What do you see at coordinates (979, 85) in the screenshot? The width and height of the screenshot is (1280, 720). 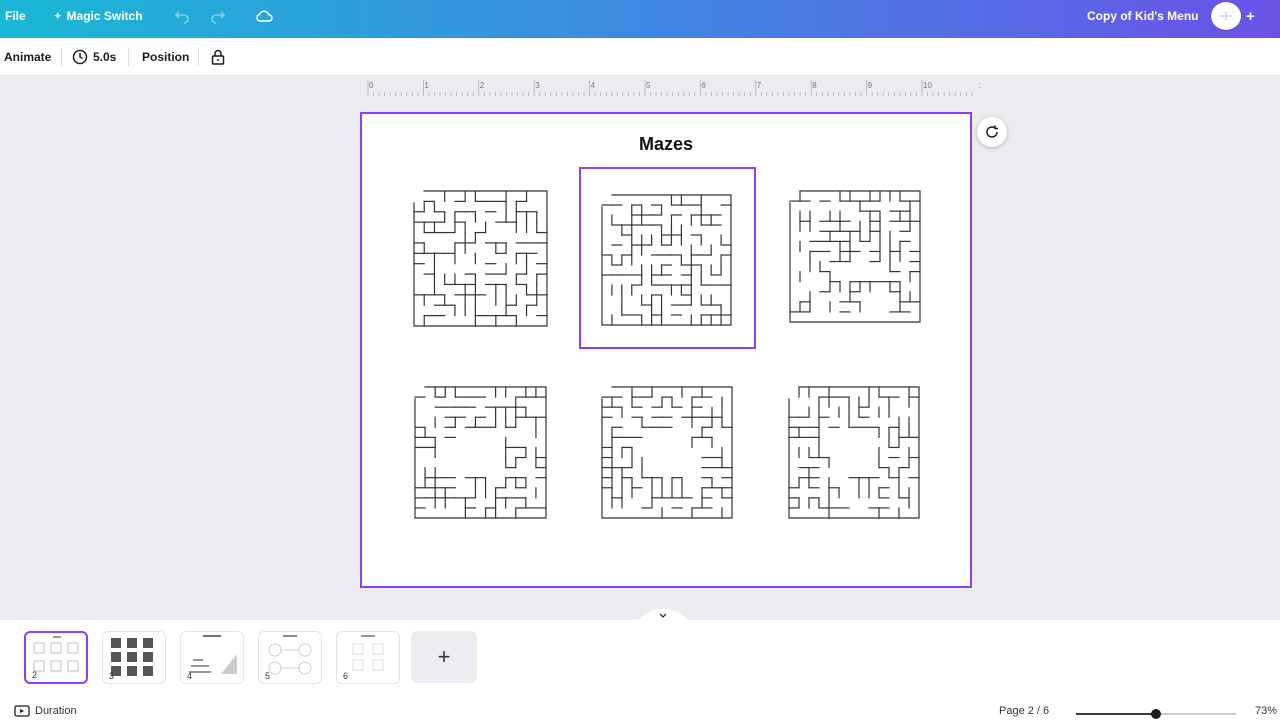 I see `ruler-tick-label: 11` at bounding box center [979, 85].